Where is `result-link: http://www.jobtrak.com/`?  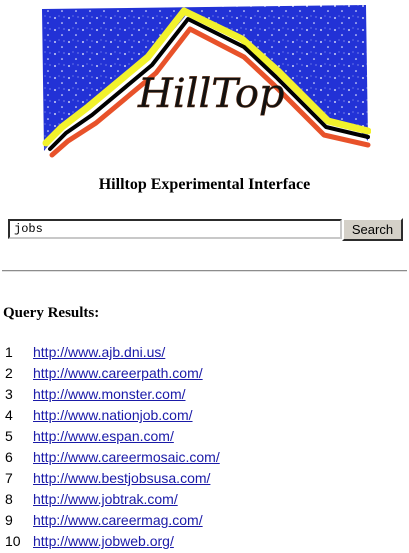 result-link: http://www.jobtrak.com/ is located at coordinates (105, 499).